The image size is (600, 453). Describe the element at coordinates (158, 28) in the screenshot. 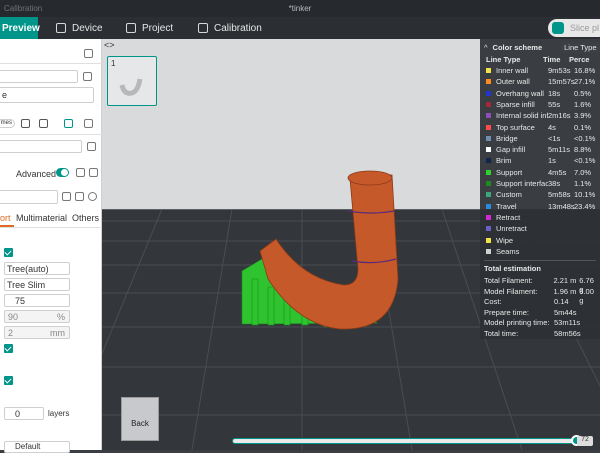

I see `tab-project-label: Project` at that location.